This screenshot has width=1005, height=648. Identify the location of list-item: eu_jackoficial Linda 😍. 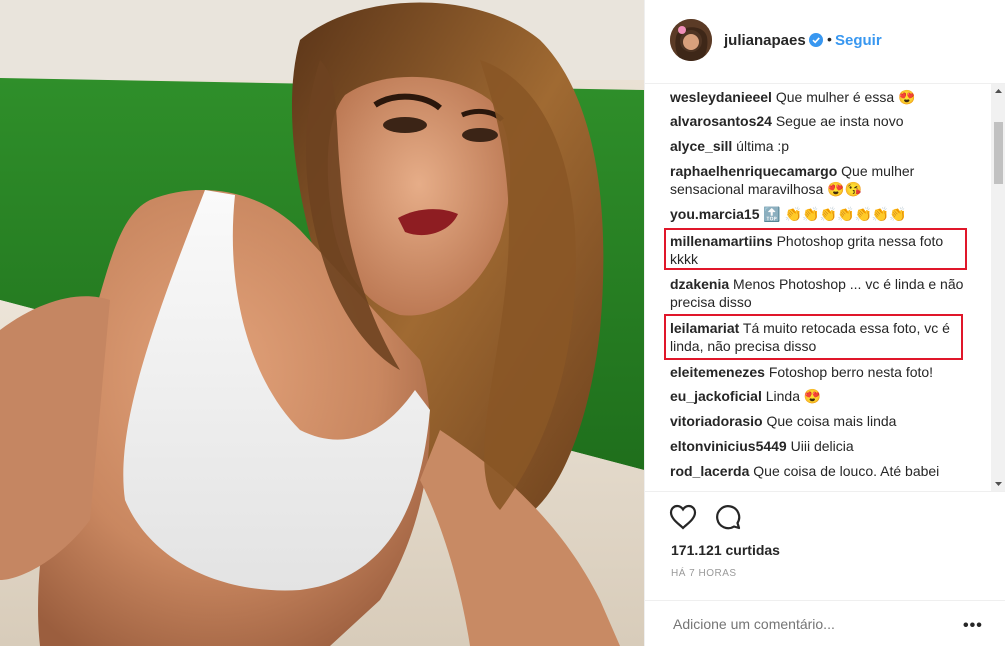
(818, 396).